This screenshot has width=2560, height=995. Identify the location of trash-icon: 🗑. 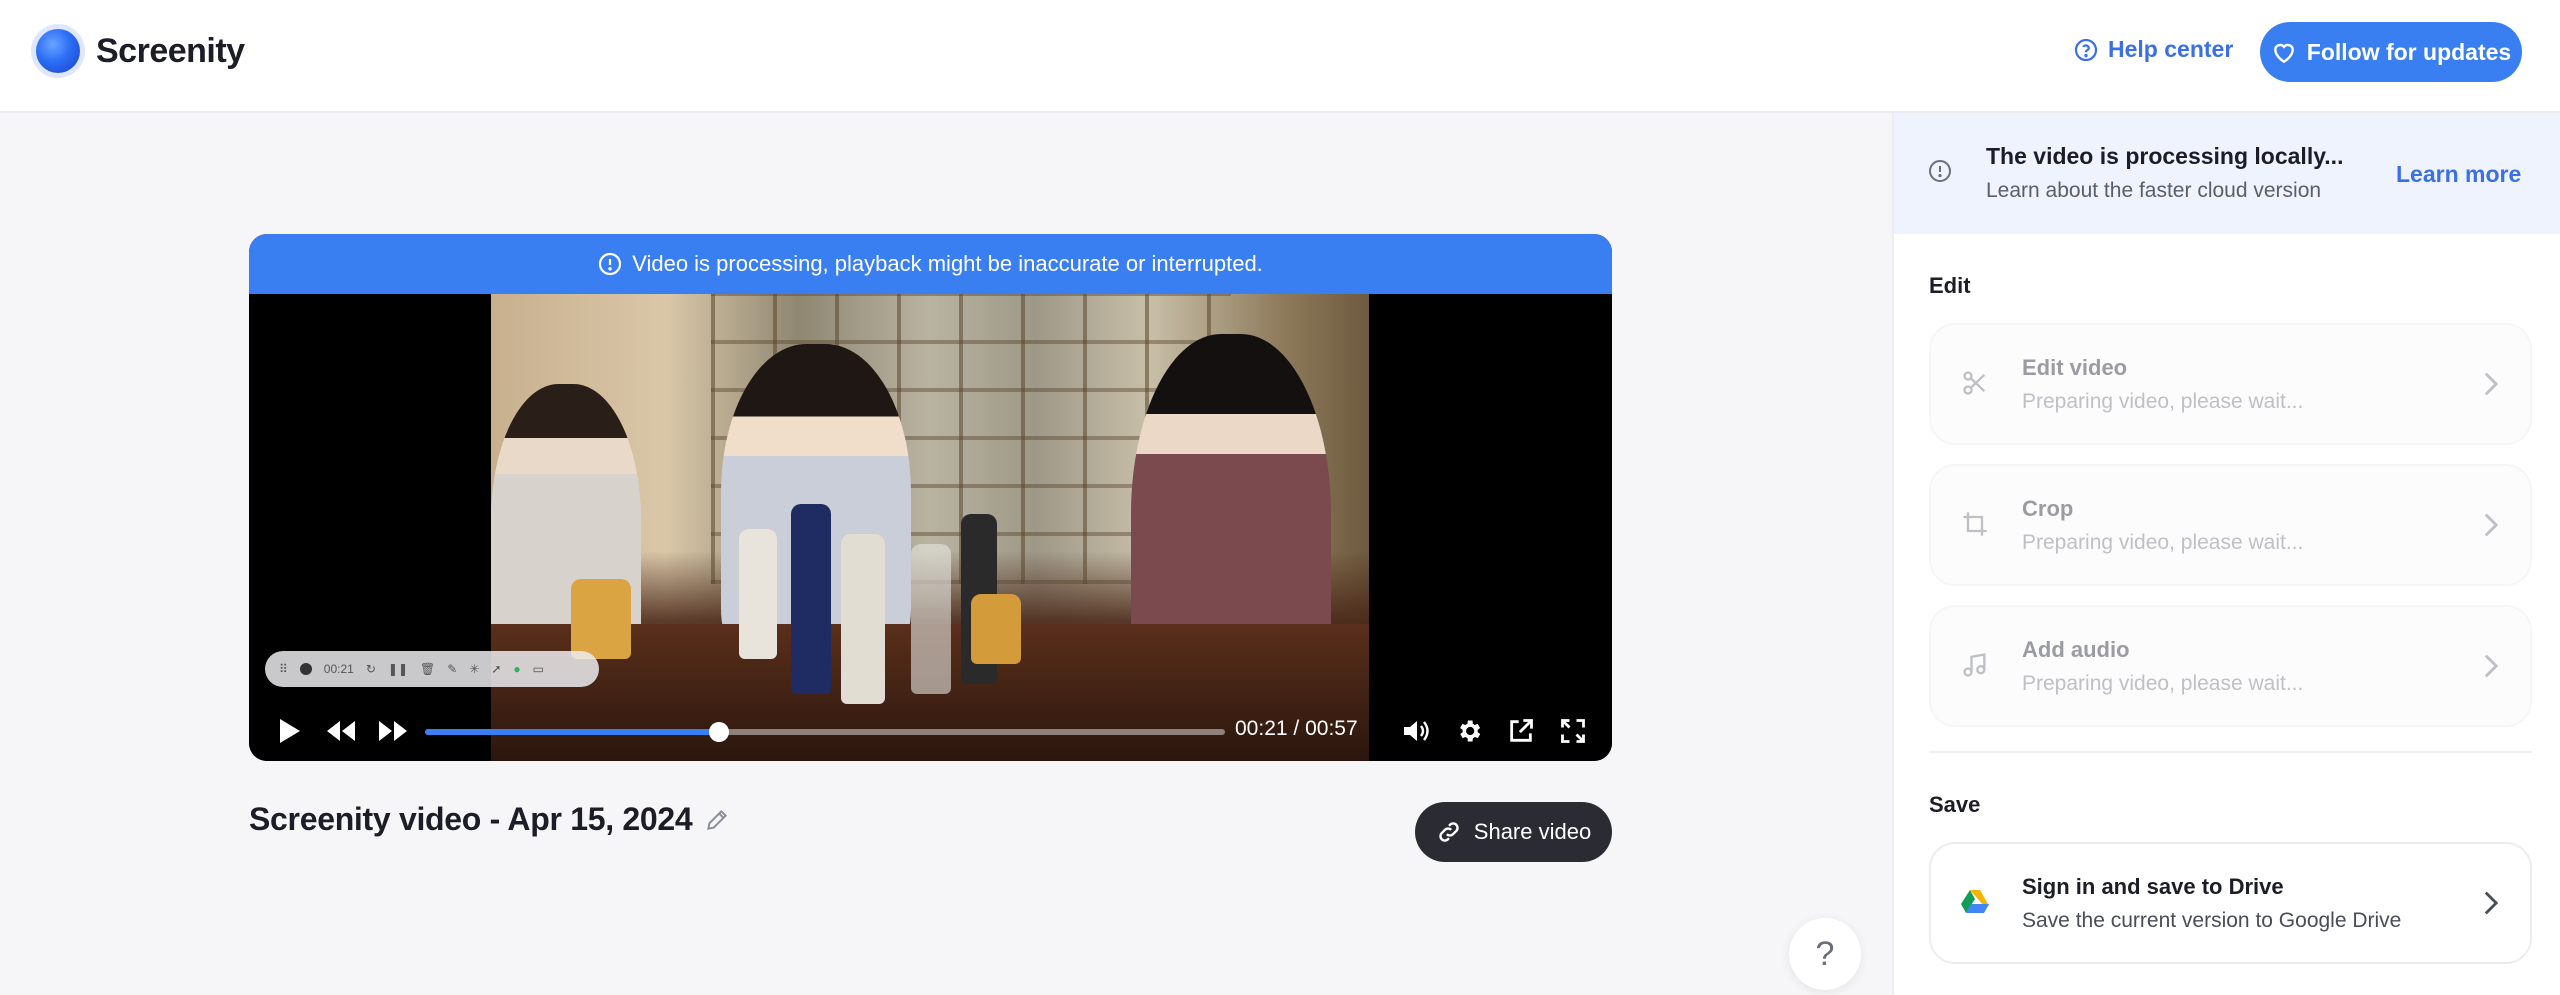
(428, 669).